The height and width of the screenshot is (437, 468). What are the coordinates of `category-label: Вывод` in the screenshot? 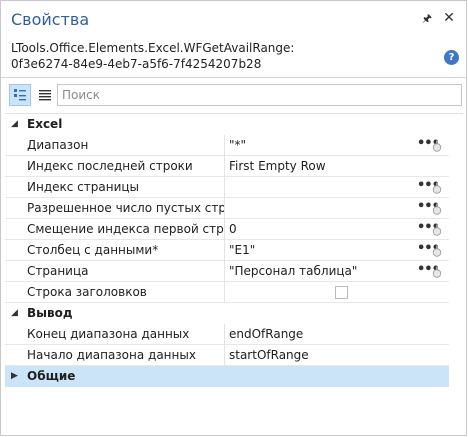 It's located at (50, 313).